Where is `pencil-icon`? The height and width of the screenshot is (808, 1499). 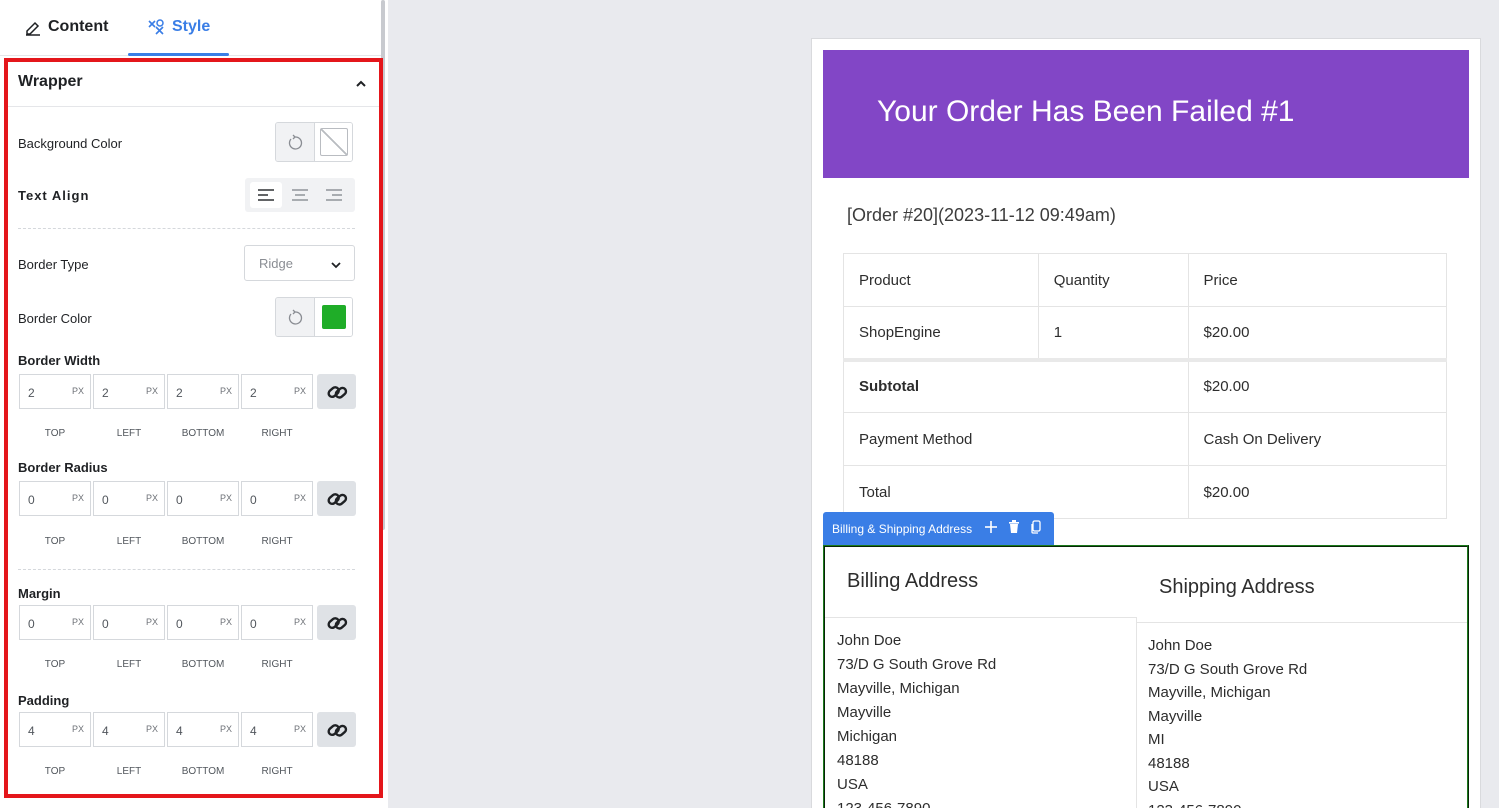 pencil-icon is located at coordinates (33, 27).